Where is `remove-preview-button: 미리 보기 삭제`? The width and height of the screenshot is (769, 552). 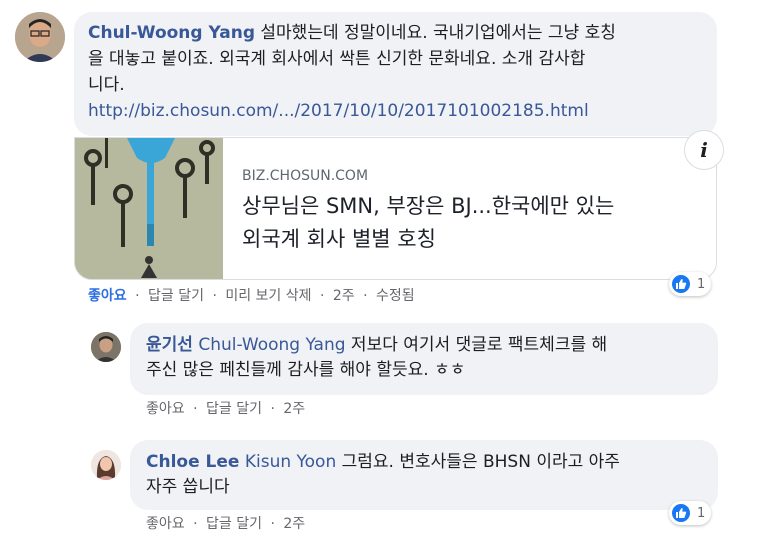
remove-preview-button: 미리 보기 삭제 is located at coordinates (268, 296).